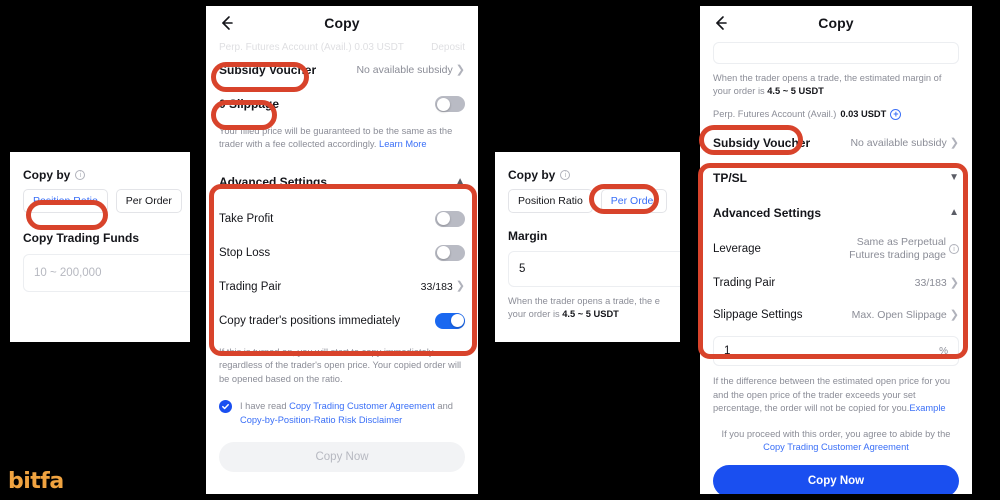 The image size is (1000, 500). I want to click on copy-trading-funds-label: Copy Trading Funds, so click(81, 238).